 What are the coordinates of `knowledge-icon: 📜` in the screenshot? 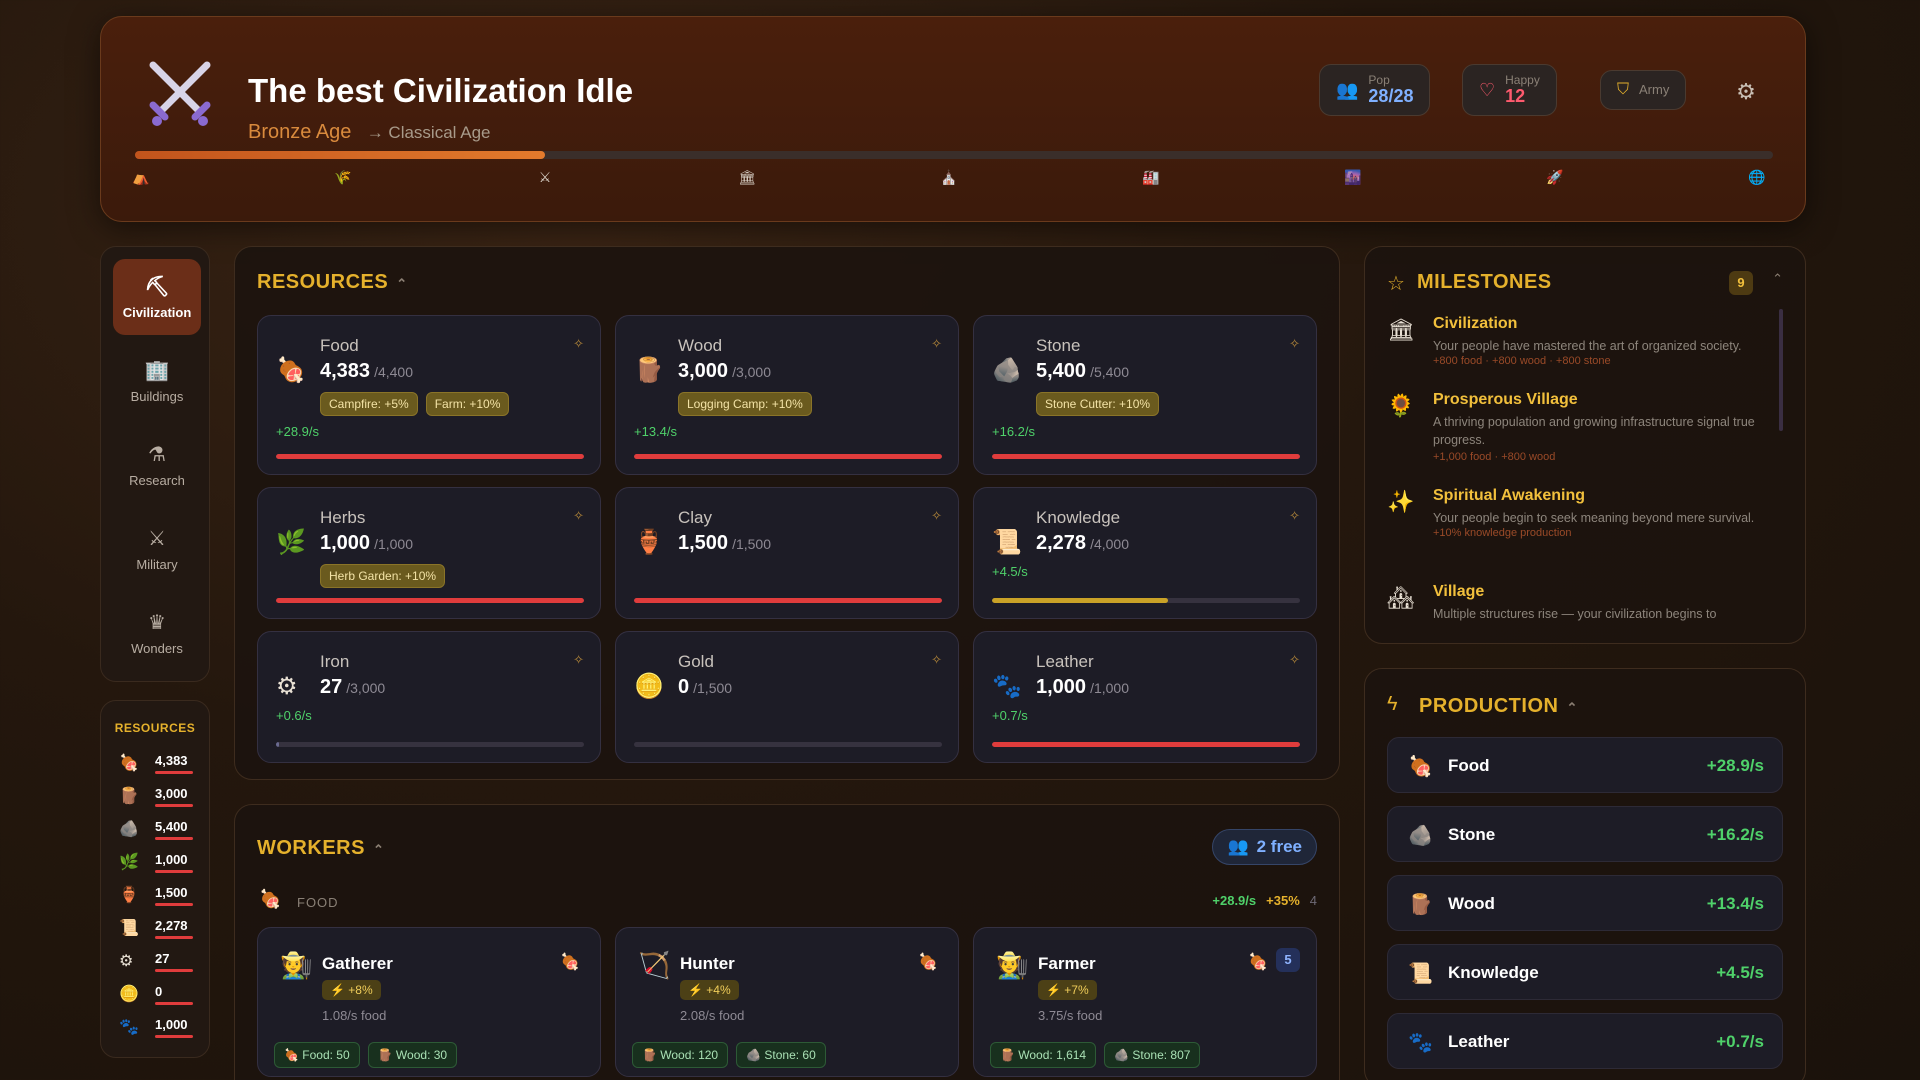 It's located at (1420, 974).